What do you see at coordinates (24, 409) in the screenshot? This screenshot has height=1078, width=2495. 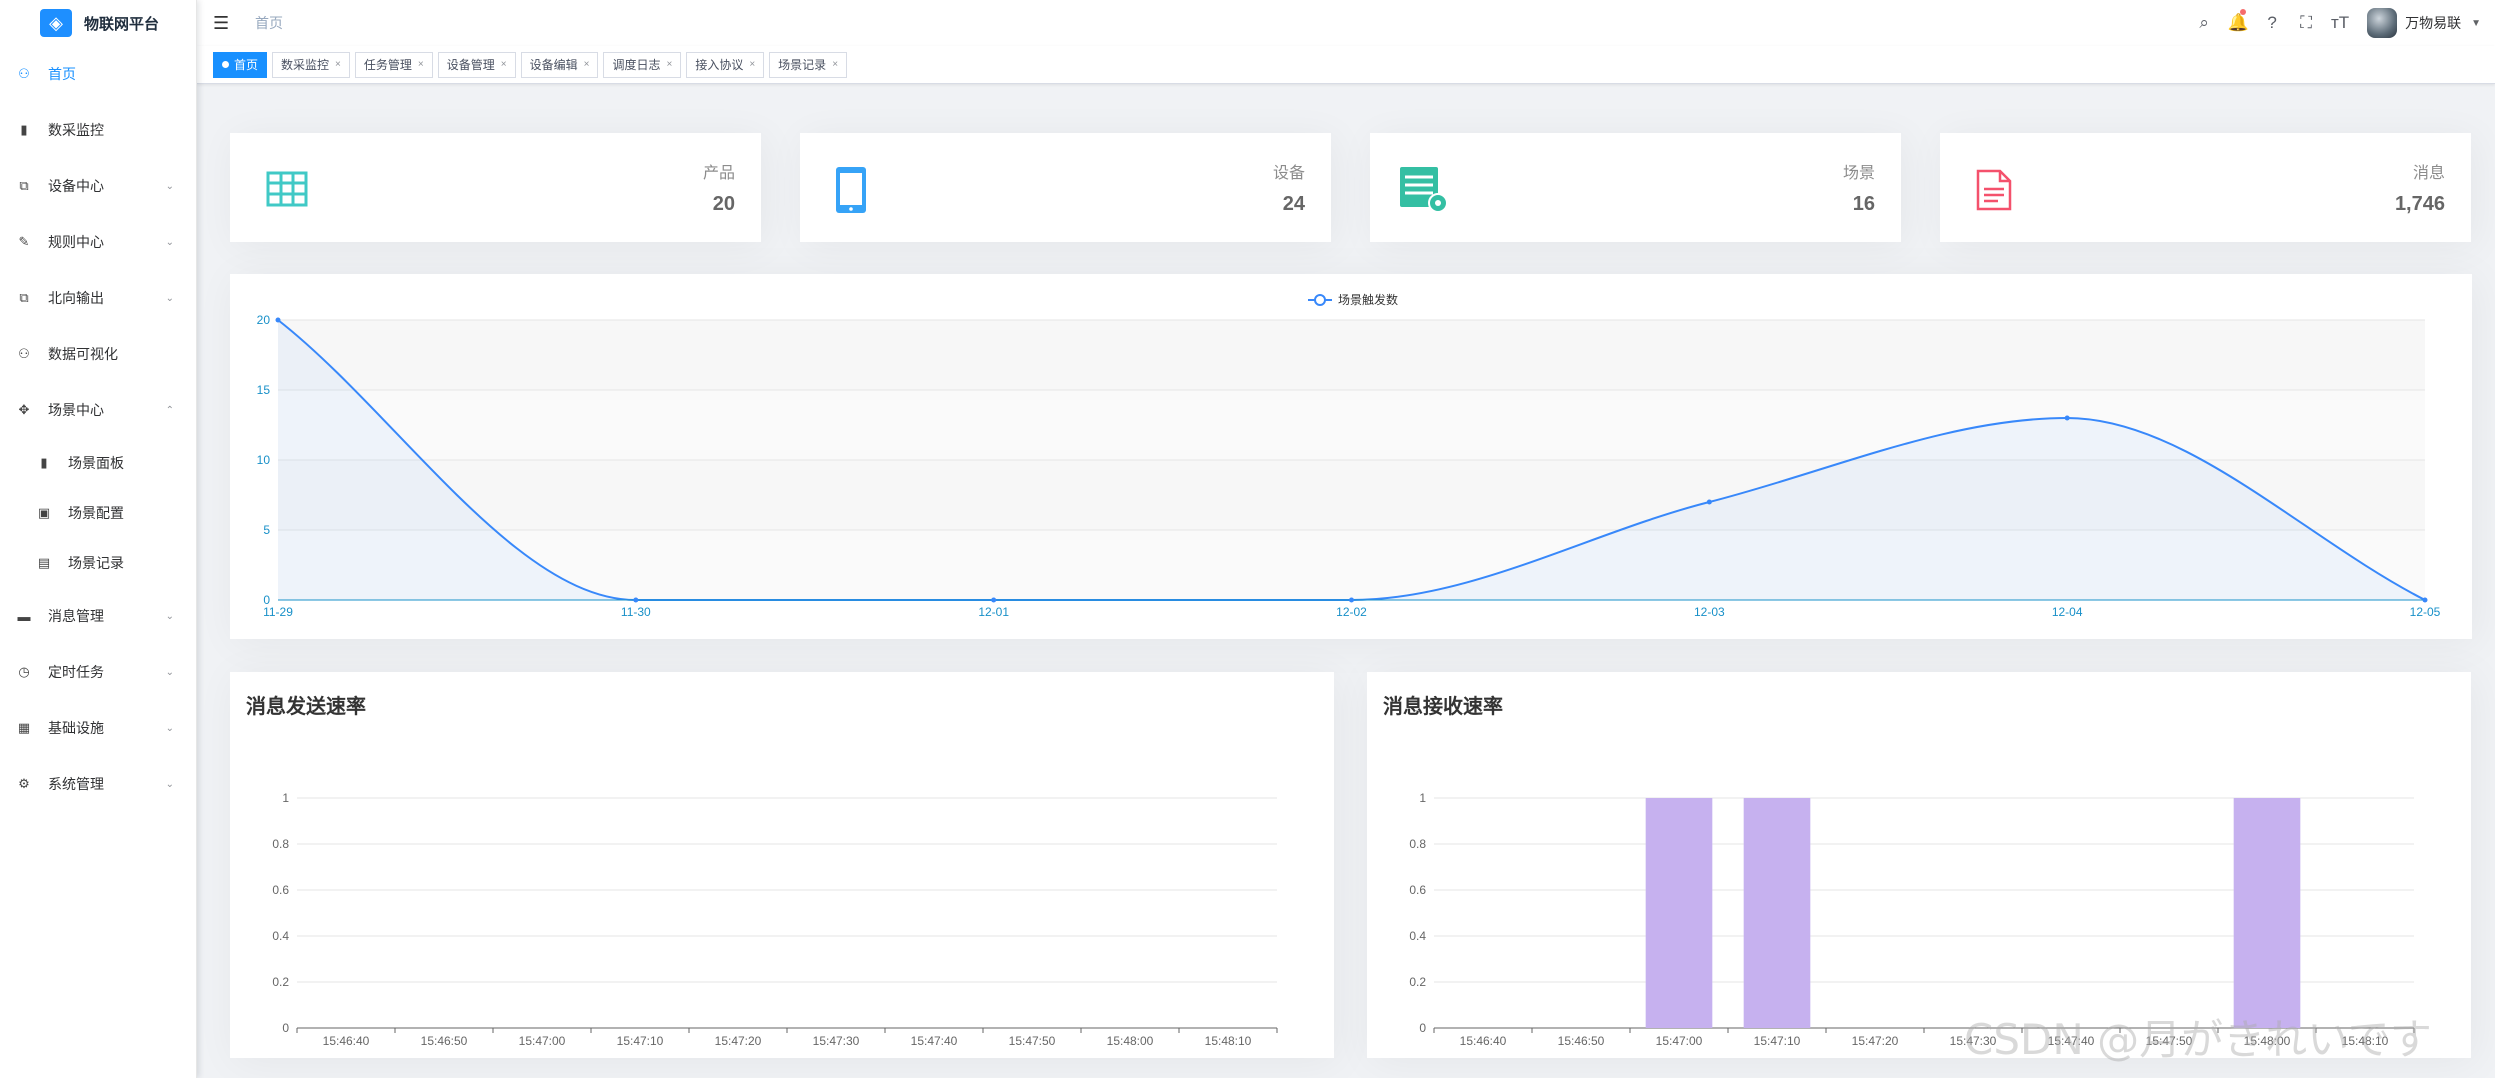 I see `scene-center-icon: ✥` at bounding box center [24, 409].